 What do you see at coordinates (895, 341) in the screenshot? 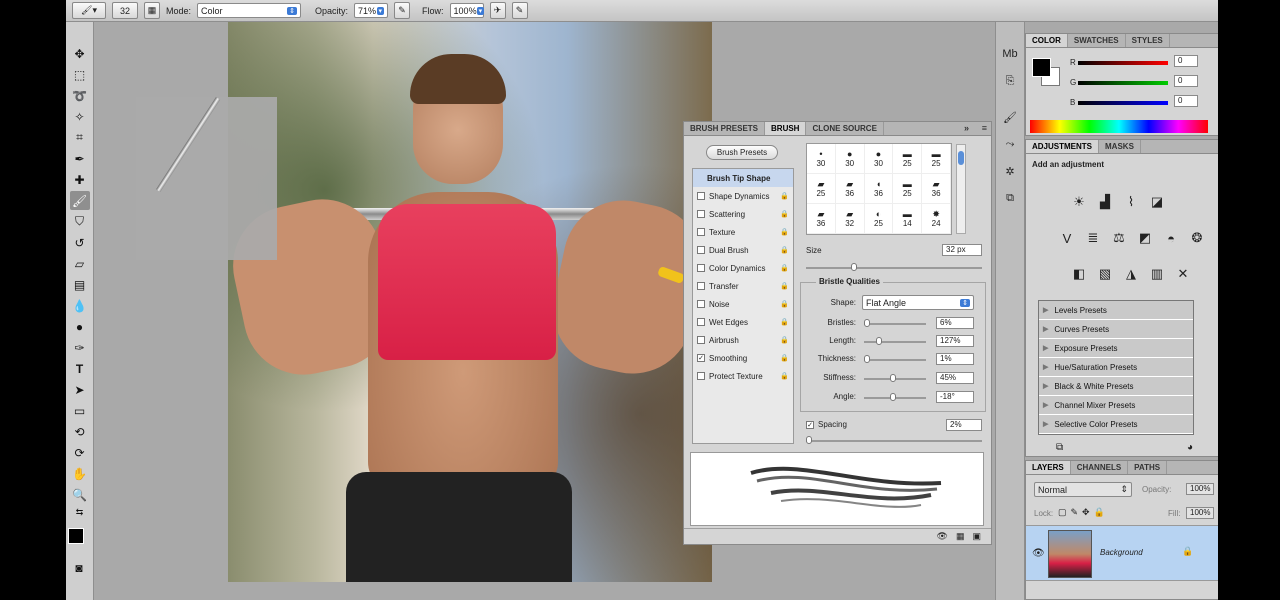
I see `length-slider` at bounding box center [895, 341].